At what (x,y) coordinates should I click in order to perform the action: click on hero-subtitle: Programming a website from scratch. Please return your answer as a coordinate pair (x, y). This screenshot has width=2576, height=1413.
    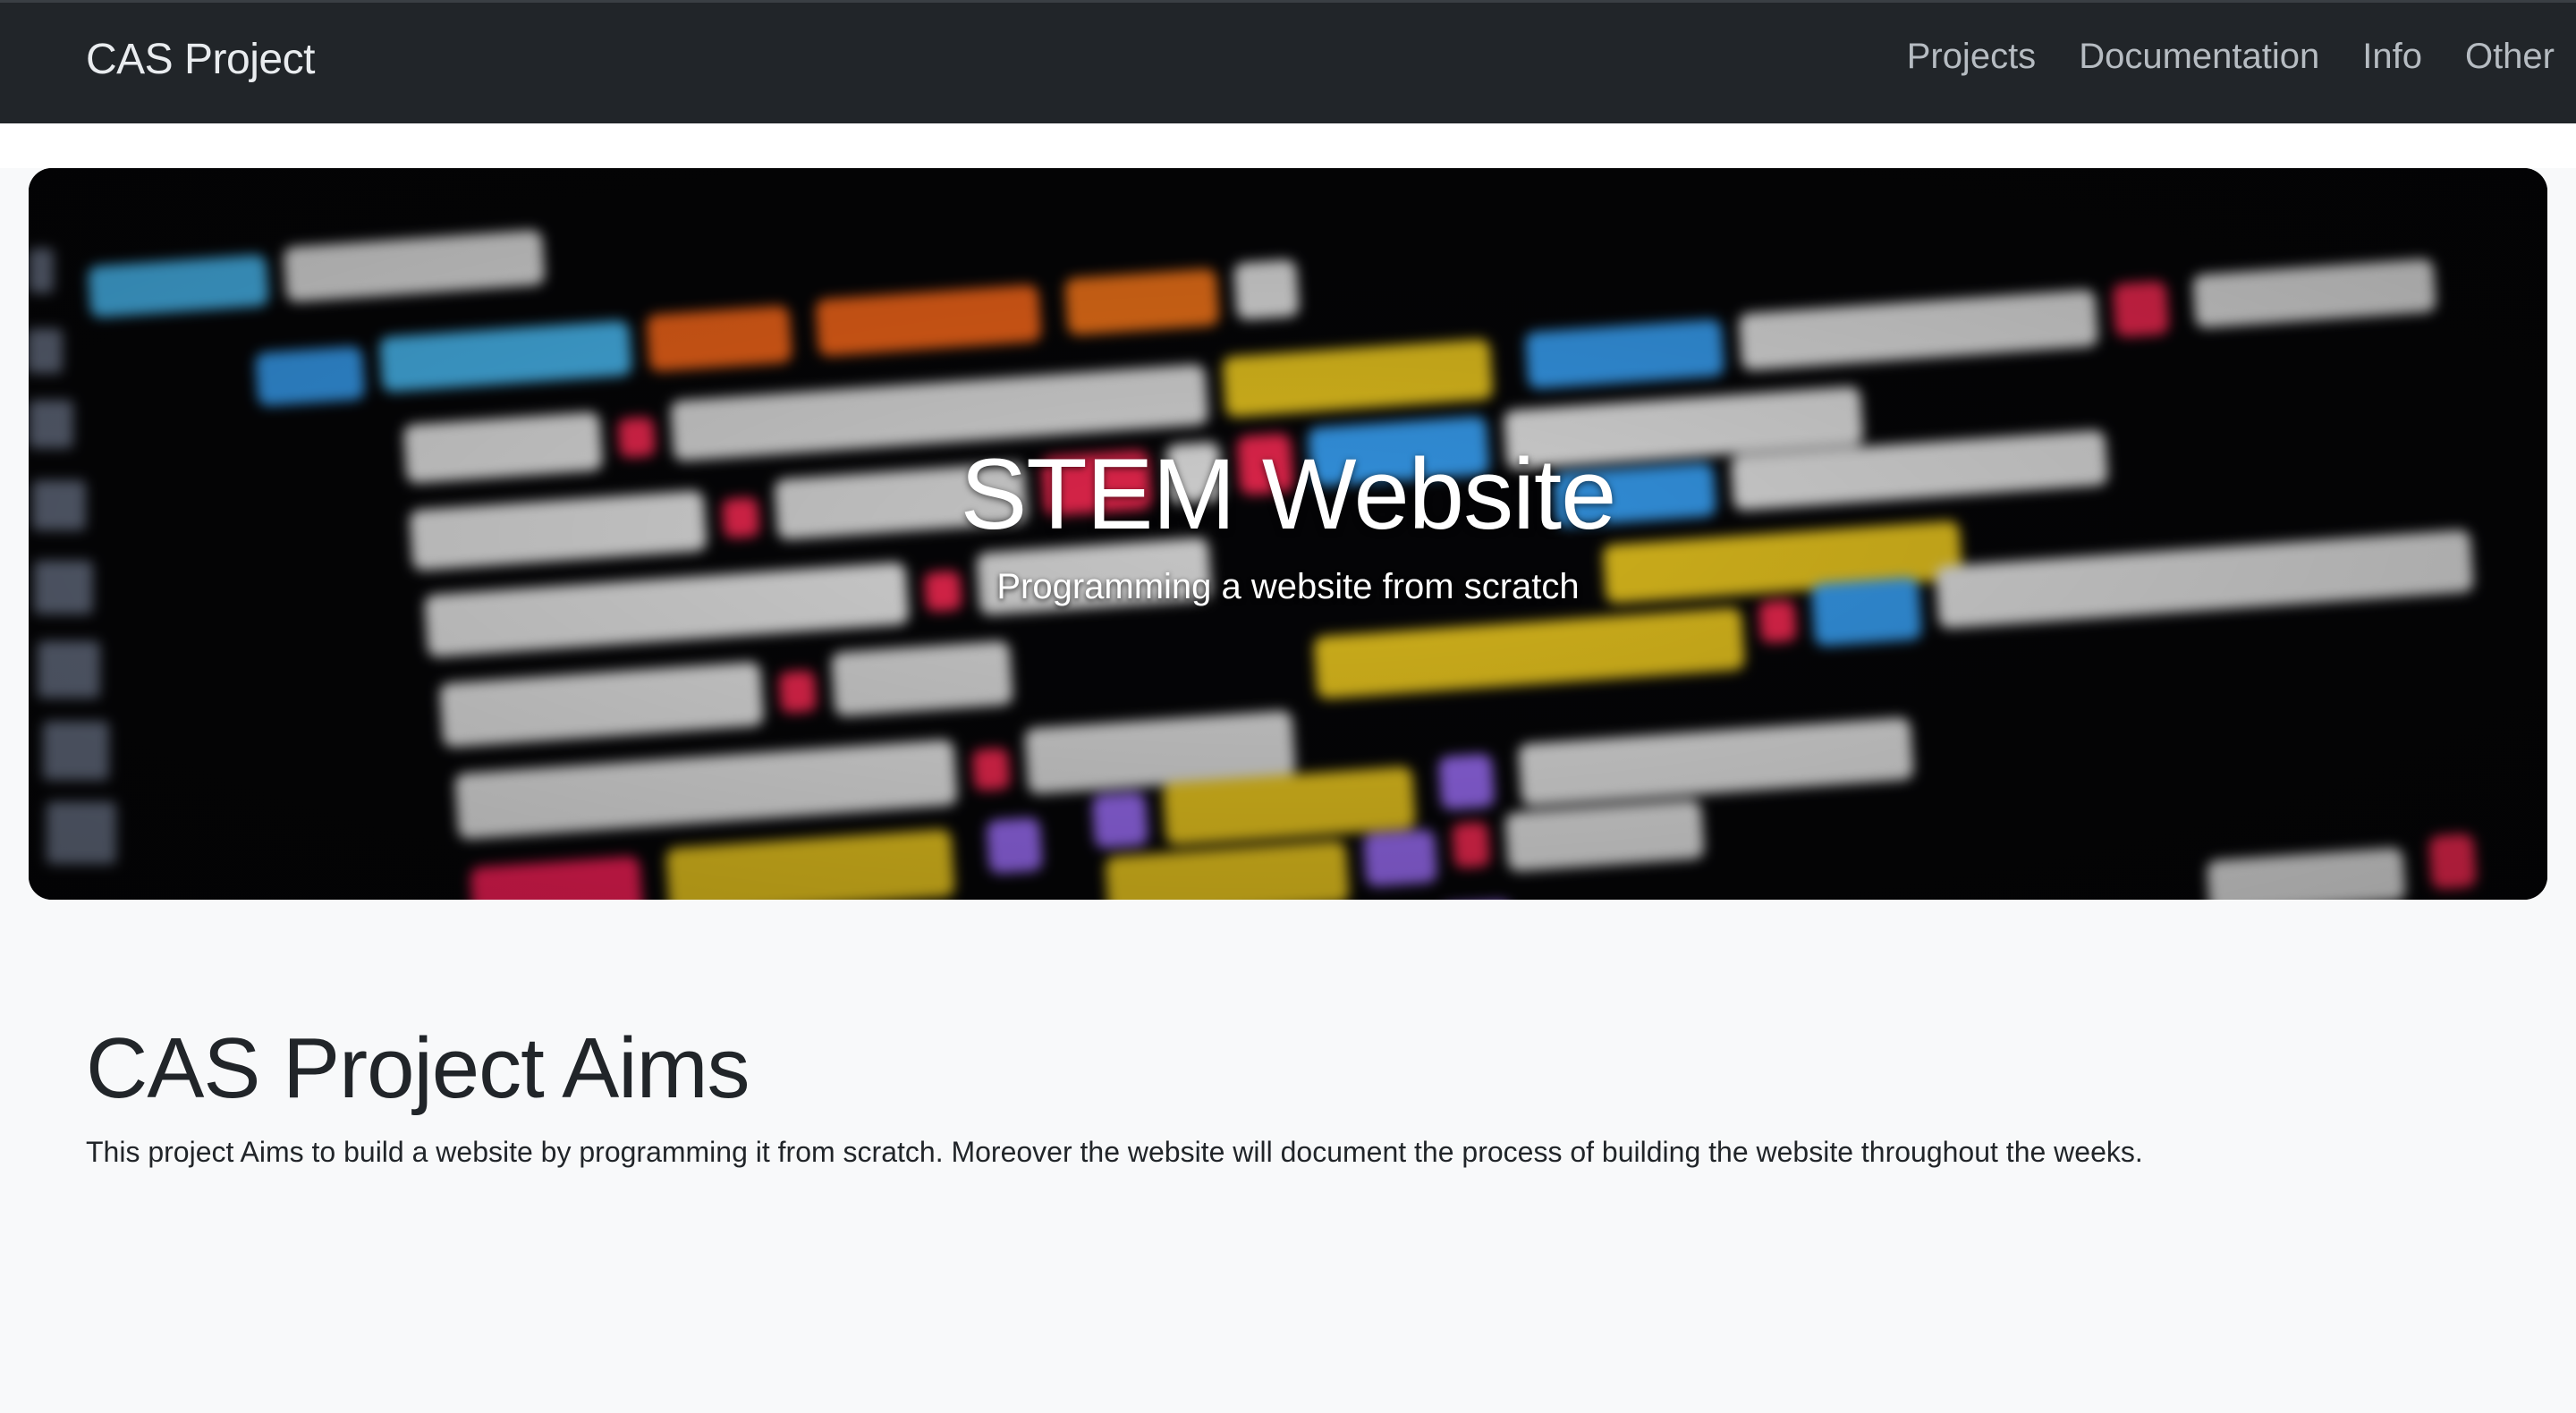
    Looking at the image, I should click on (1288, 586).